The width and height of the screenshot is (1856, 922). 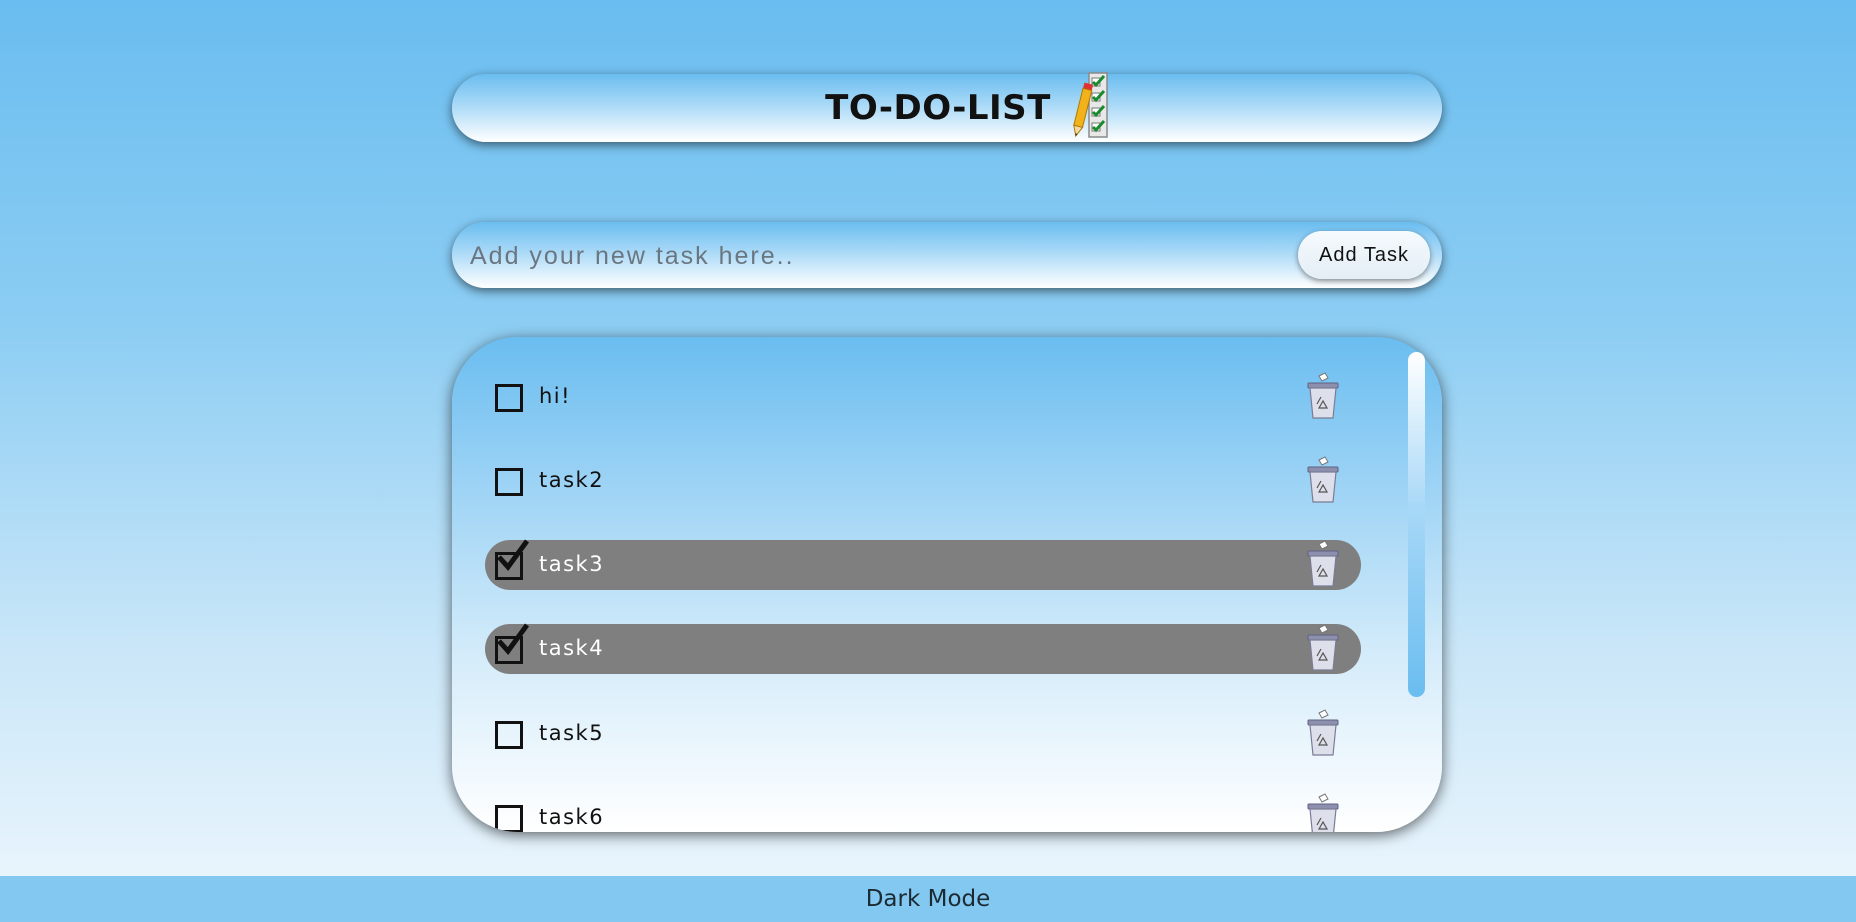 What do you see at coordinates (923, 734) in the screenshot?
I see `task-item: task5` at bounding box center [923, 734].